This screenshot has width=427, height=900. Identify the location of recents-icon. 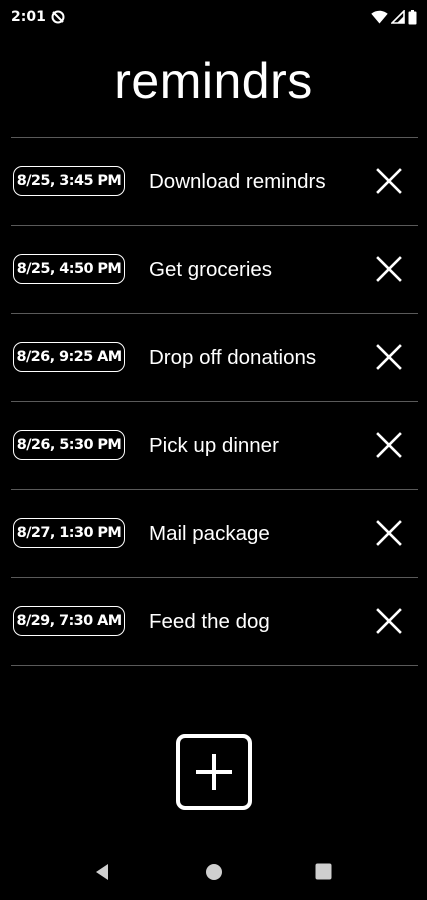
(323, 871).